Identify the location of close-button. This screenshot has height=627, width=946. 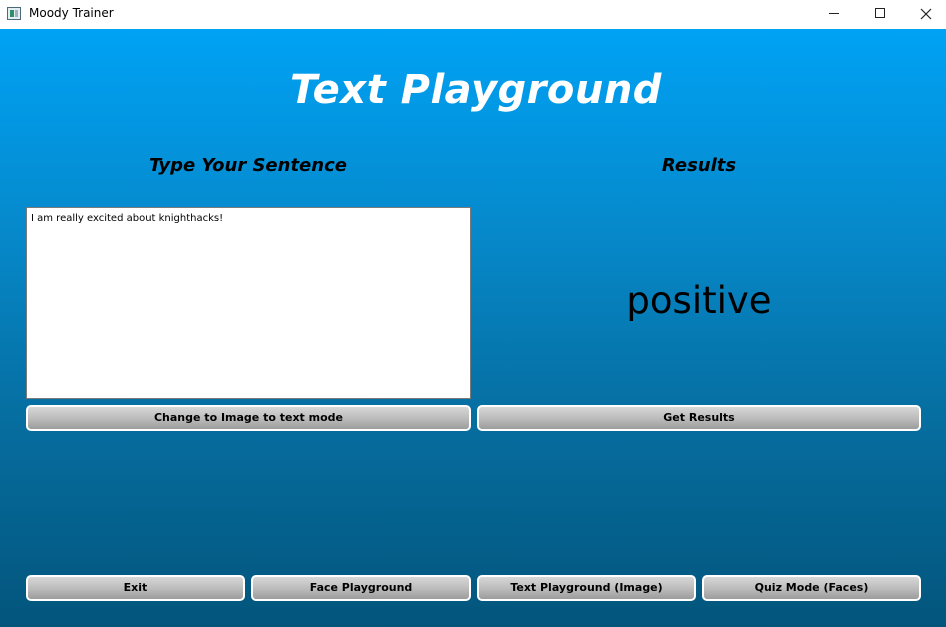
(924, 14).